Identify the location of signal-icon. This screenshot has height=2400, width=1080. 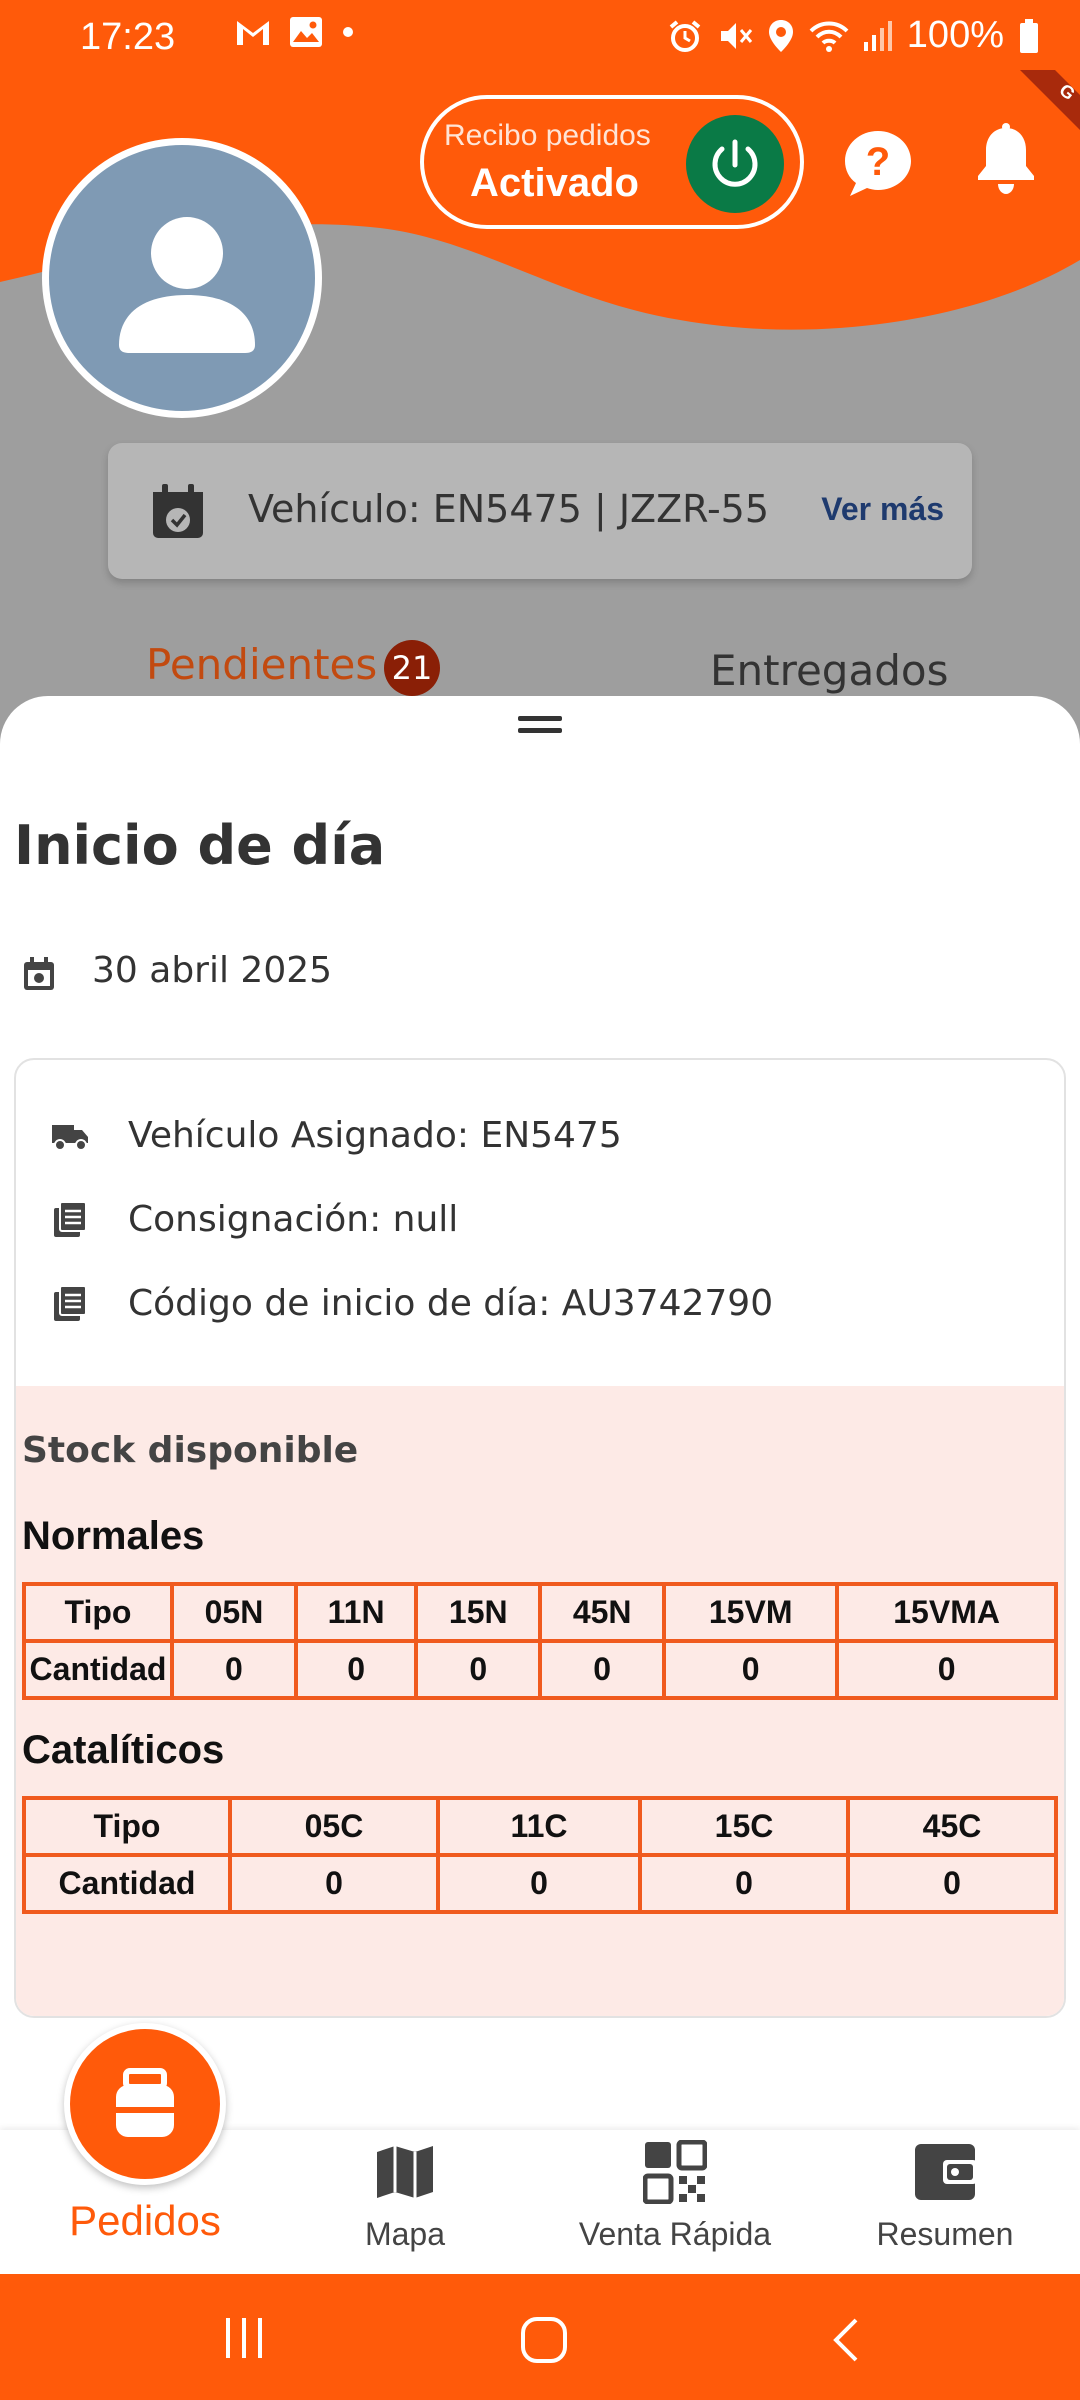
(877, 35).